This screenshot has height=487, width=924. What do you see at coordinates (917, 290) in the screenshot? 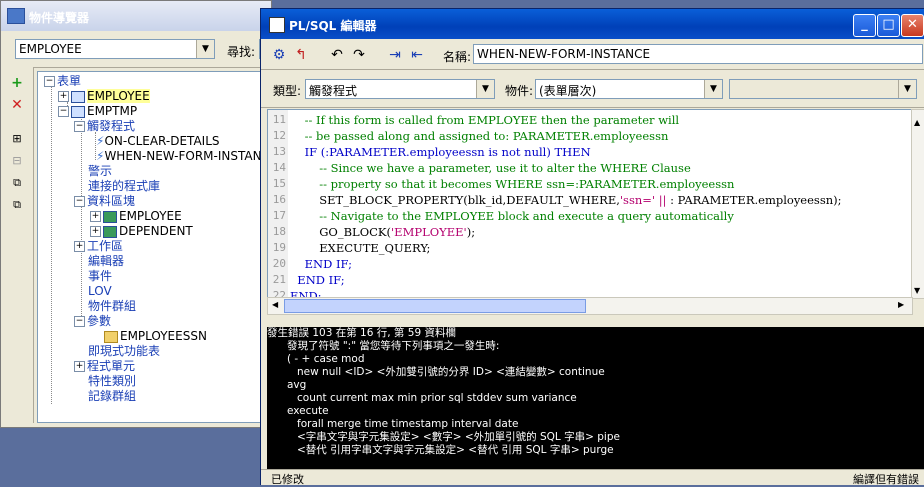
I see `scroll-down-icon: ▼` at bounding box center [917, 290].